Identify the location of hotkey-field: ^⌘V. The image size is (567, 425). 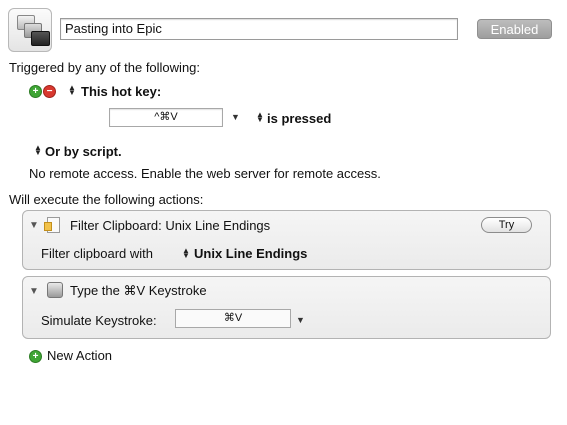
(166, 117).